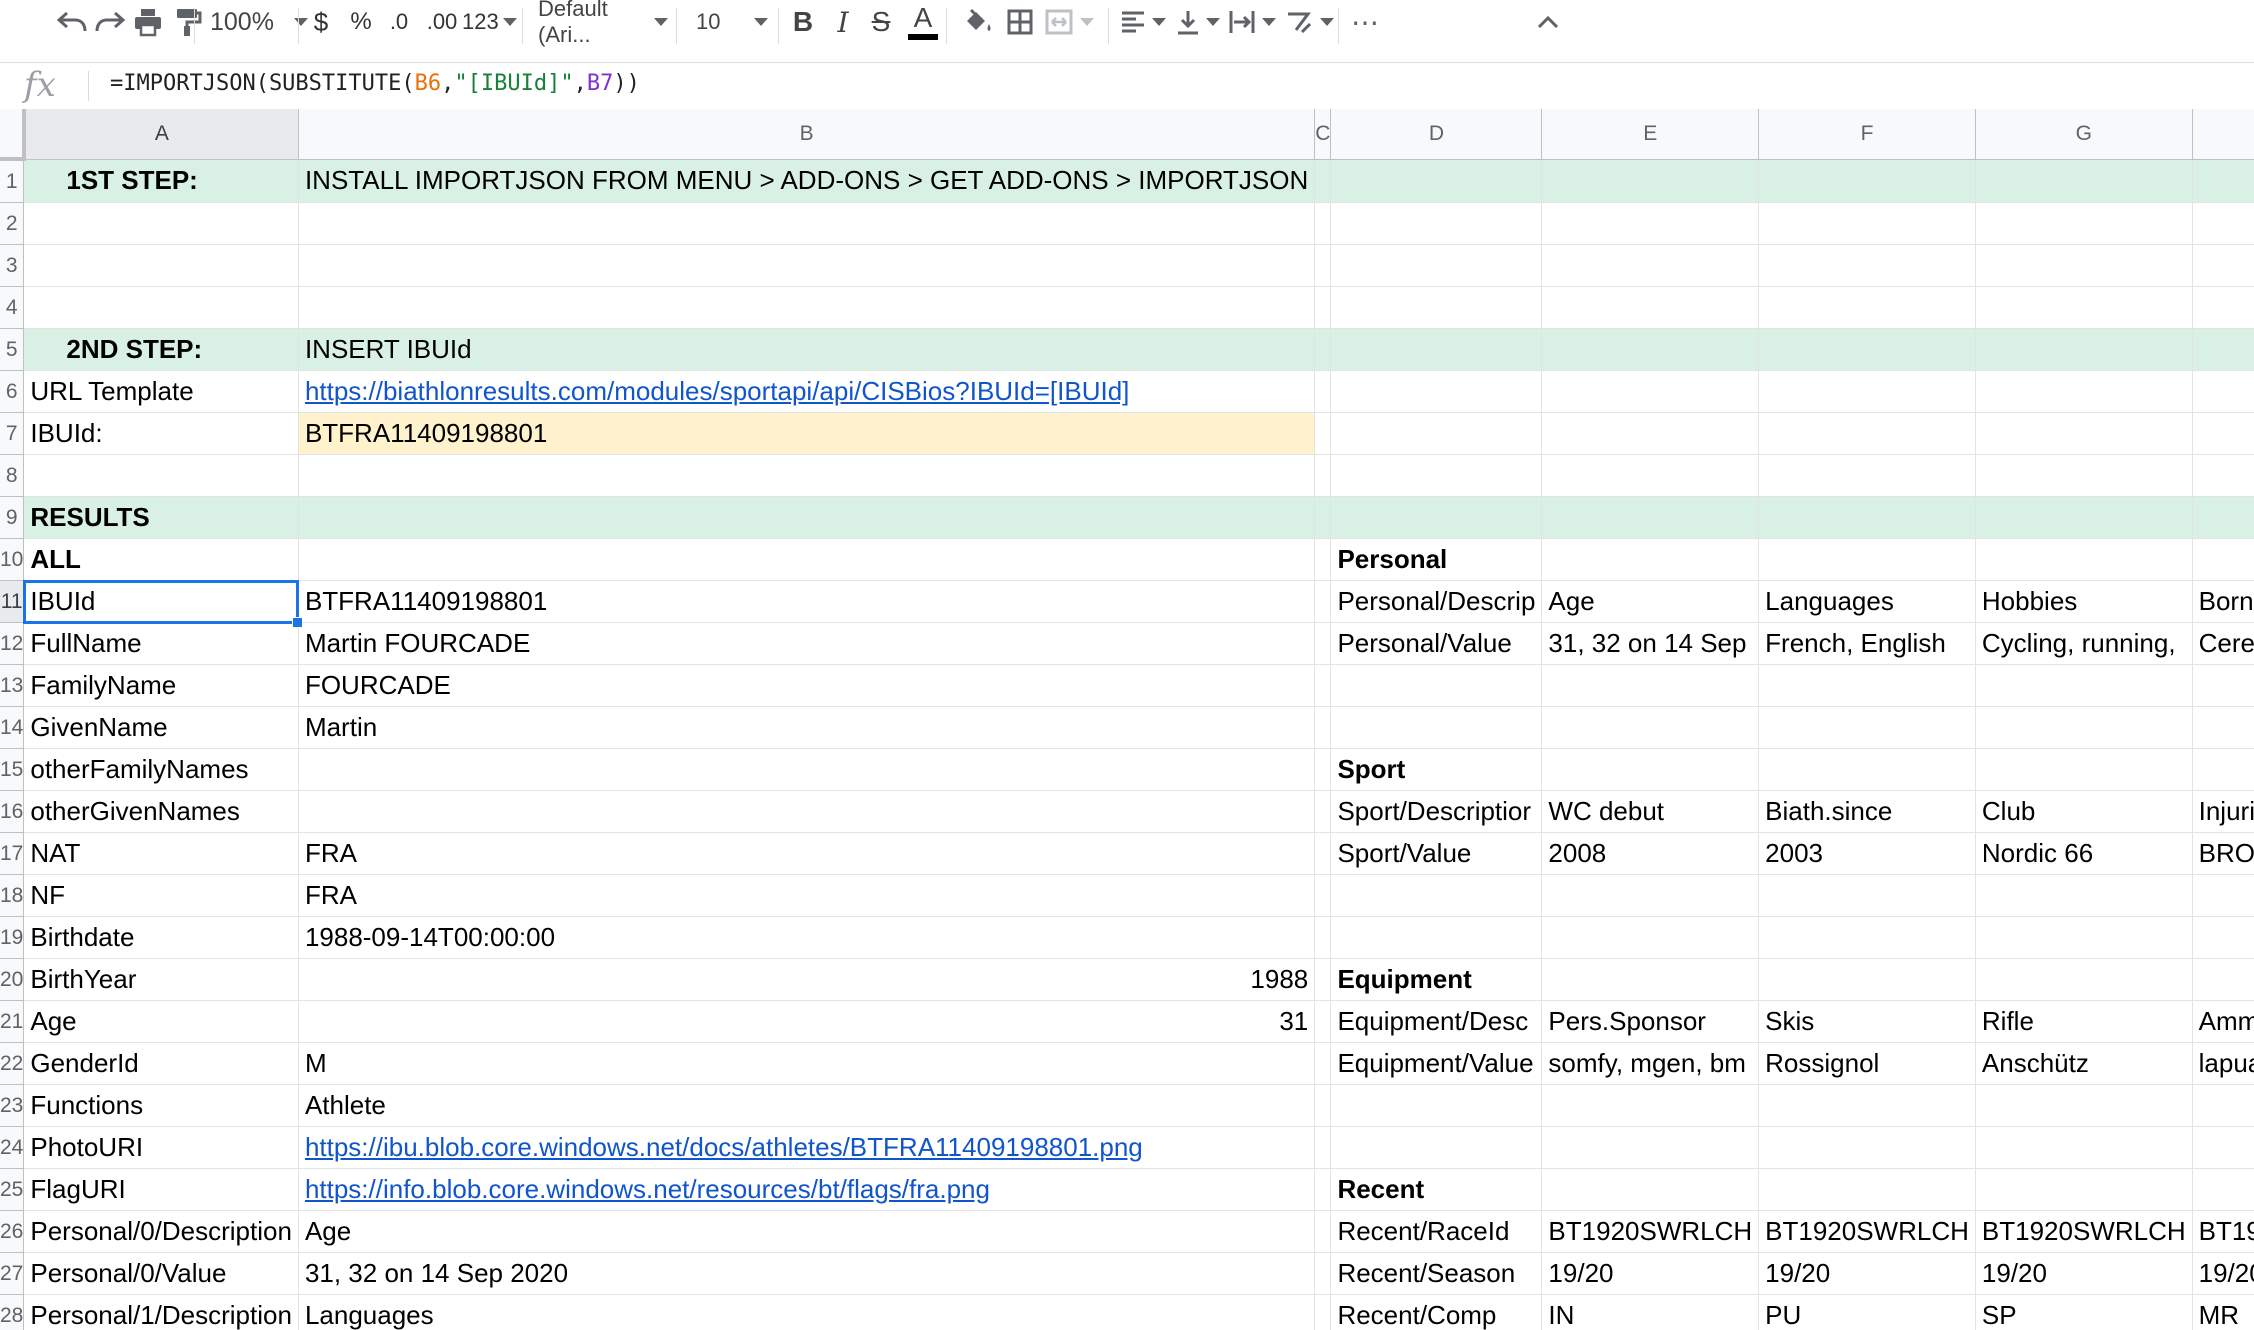  I want to click on cell-e25, so click(1650, 1189).